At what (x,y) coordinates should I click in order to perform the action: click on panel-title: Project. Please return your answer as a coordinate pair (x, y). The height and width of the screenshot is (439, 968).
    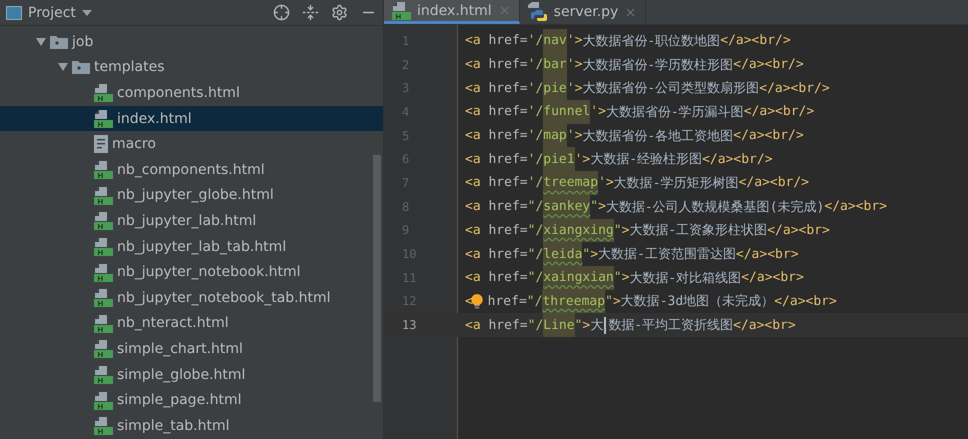
    Looking at the image, I should click on (52, 12).